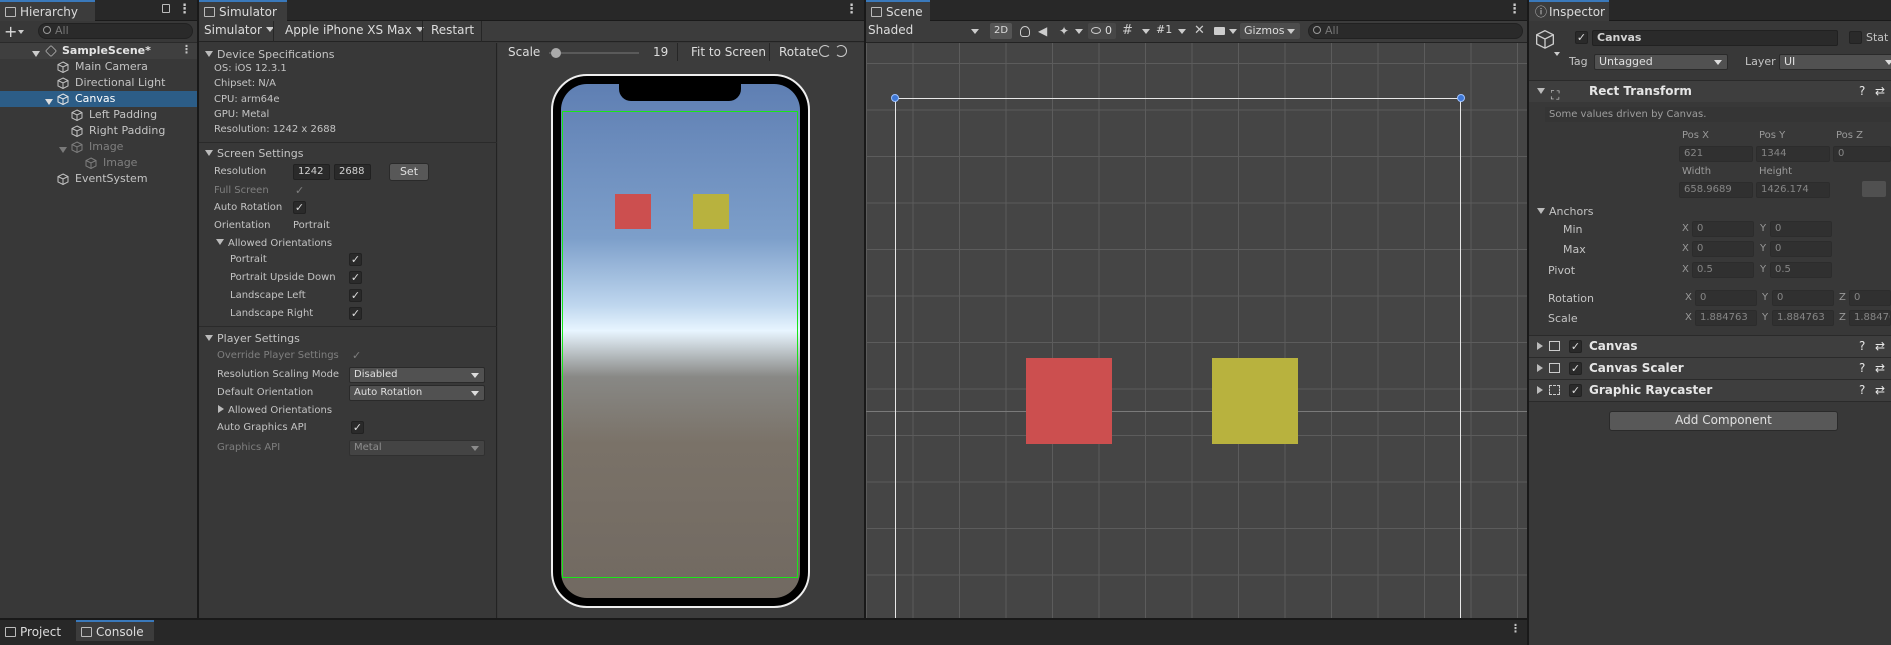  I want to click on player-allowed-orientations-foldout: Allowed Orientations, so click(275, 410).